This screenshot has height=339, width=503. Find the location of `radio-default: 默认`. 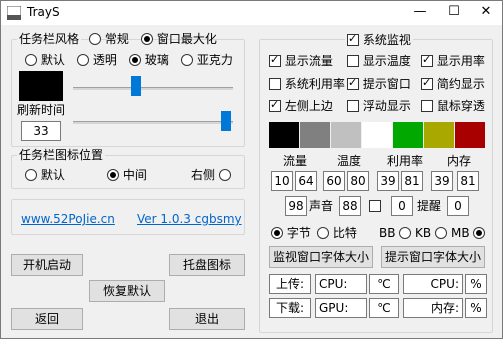

radio-default: 默认 is located at coordinates (45, 60).